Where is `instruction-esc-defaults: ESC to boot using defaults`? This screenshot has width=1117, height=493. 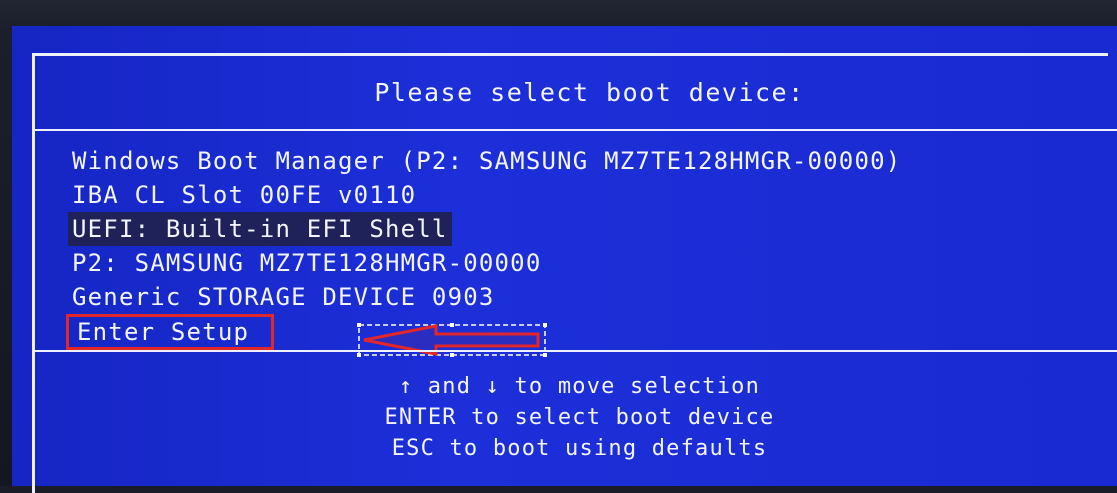 instruction-esc-defaults: ESC to boot using defaults is located at coordinates (579, 448).